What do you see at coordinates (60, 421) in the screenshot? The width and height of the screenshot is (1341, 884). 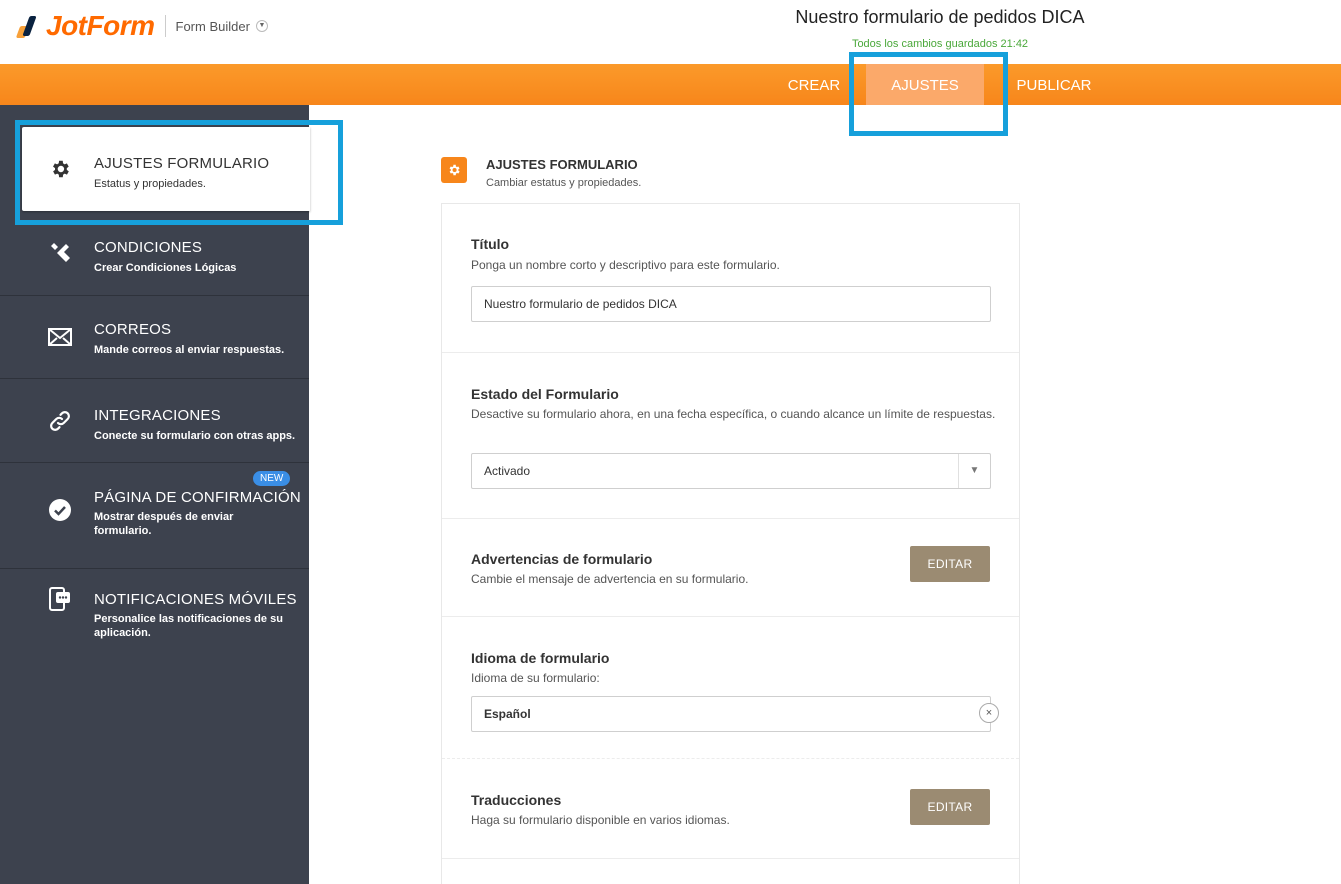 I see `link-icon` at bounding box center [60, 421].